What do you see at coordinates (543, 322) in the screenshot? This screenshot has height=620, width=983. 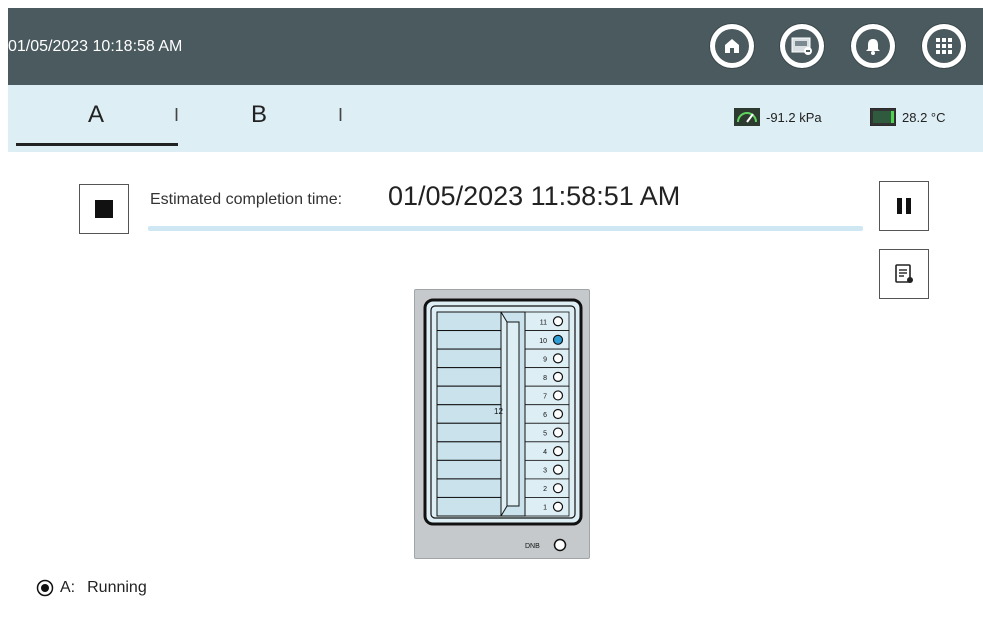 I see `valve-position-label: 11` at bounding box center [543, 322].